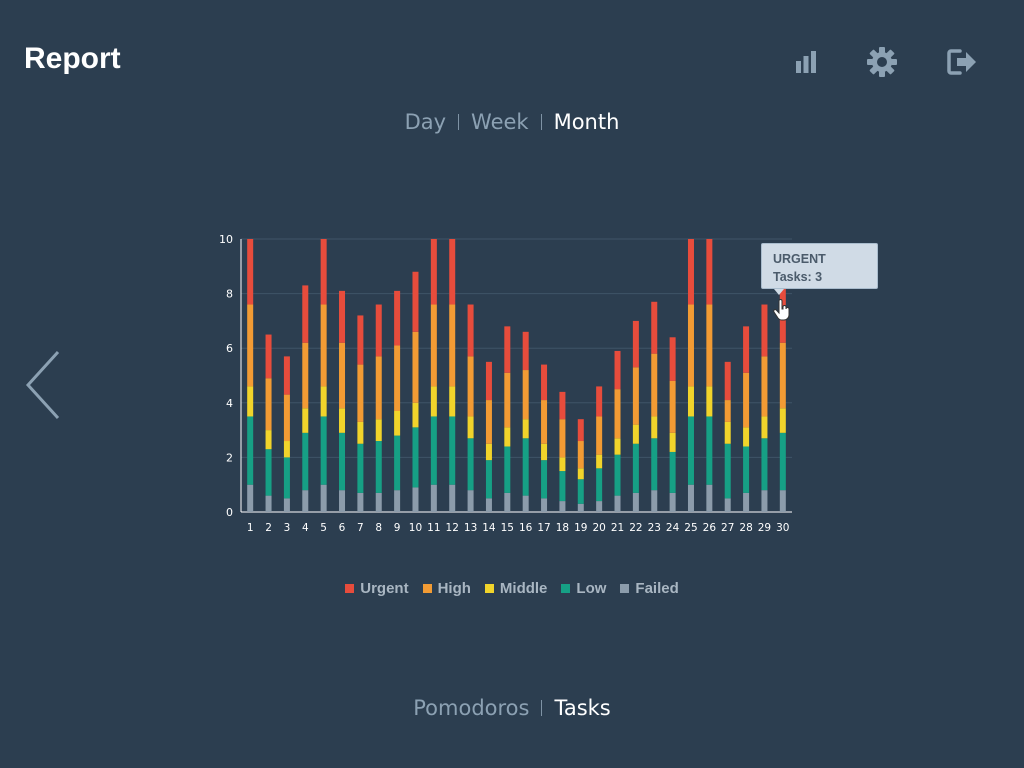 The image size is (1024, 768). I want to click on x-tick-label: 2, so click(268, 528).